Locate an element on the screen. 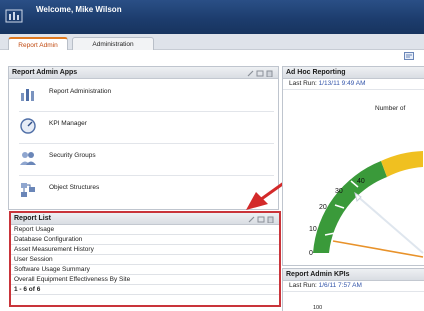  gauge-tick-label: 0 is located at coordinates (311, 253).